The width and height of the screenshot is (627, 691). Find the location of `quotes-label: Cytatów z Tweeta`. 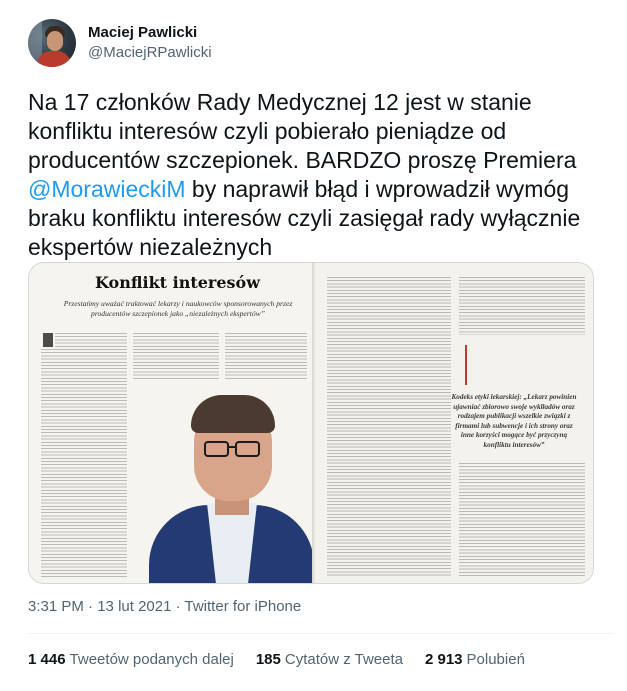

quotes-label: Cytatów z Tweeta is located at coordinates (343, 659).